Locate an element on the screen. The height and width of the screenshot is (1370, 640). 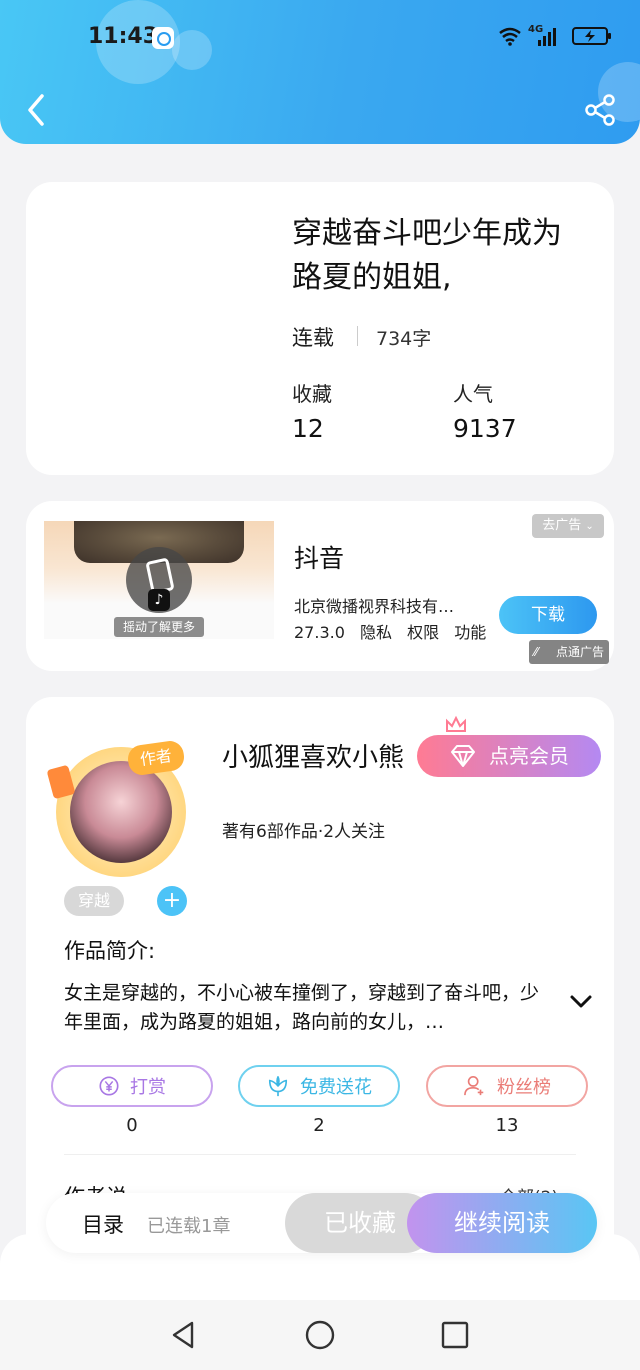
favorites-value: 12 is located at coordinates (308, 428).